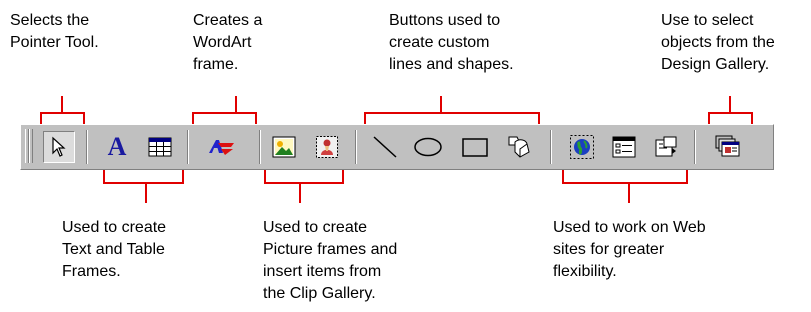 Image resolution: width=811 pixels, height=312 pixels. I want to click on design-gallery-object-tool-button, so click(727, 147).